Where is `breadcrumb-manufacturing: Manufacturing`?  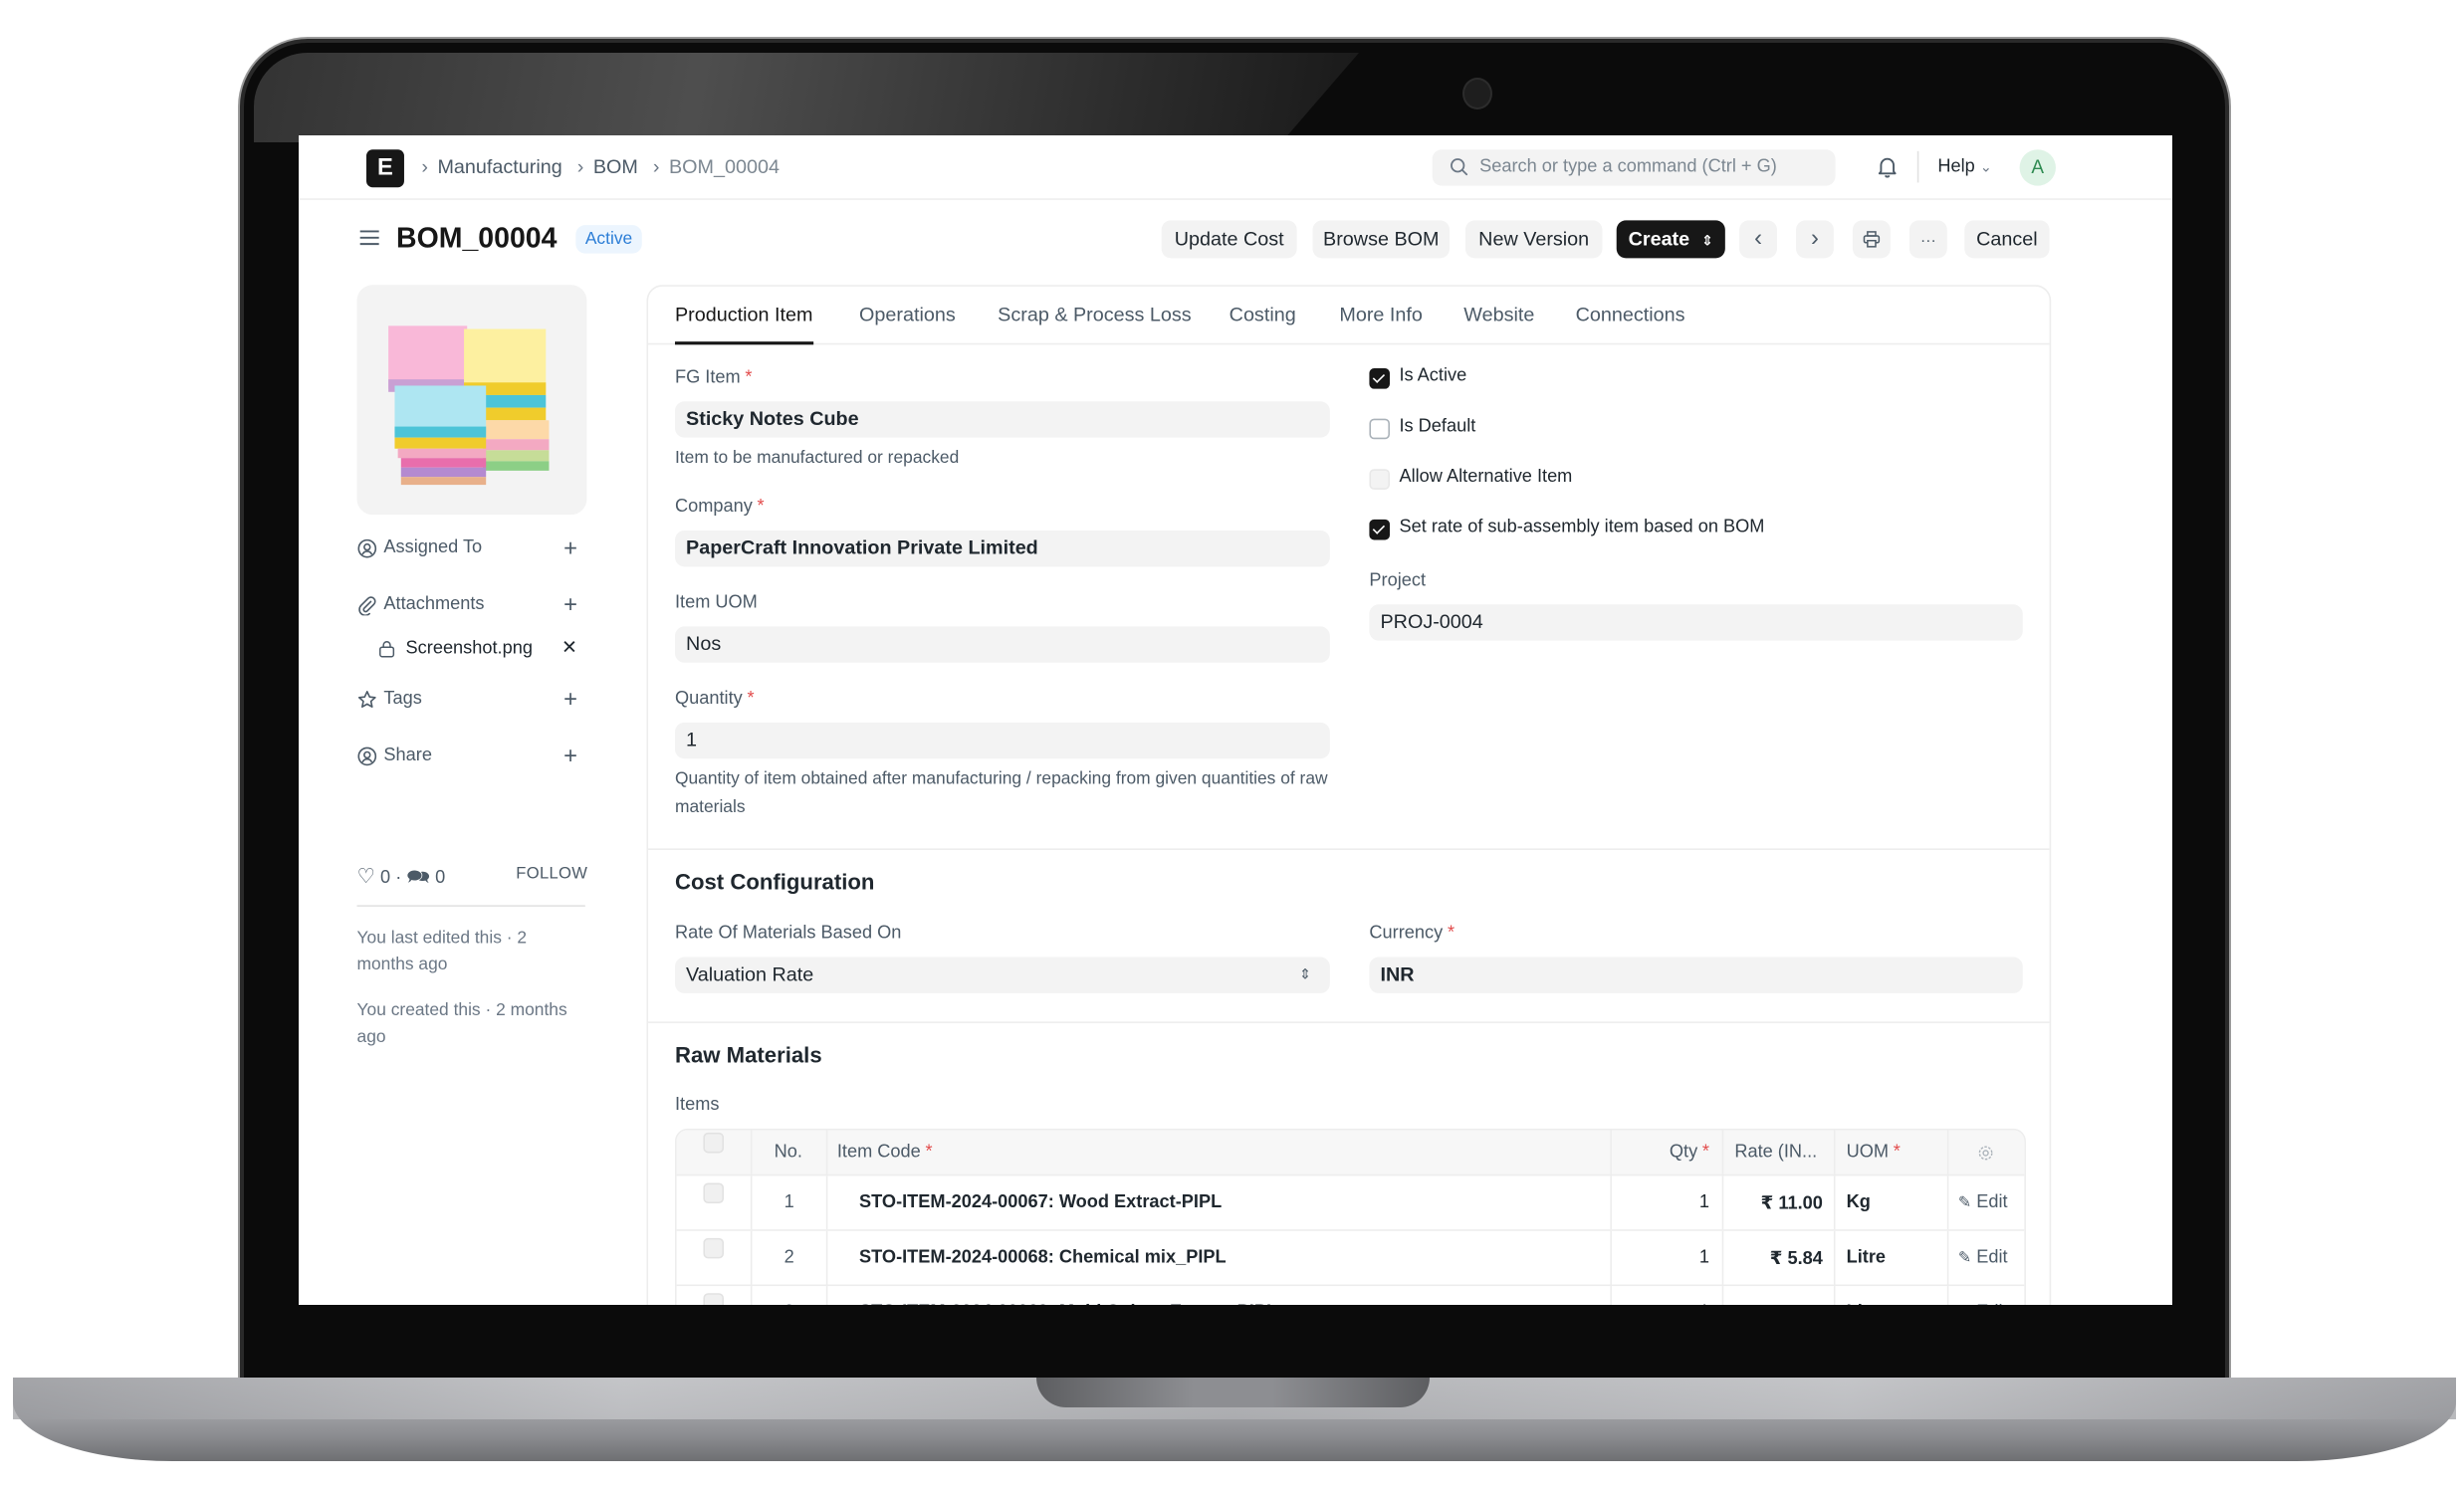 breadcrumb-manufacturing: Manufacturing is located at coordinates (499, 167).